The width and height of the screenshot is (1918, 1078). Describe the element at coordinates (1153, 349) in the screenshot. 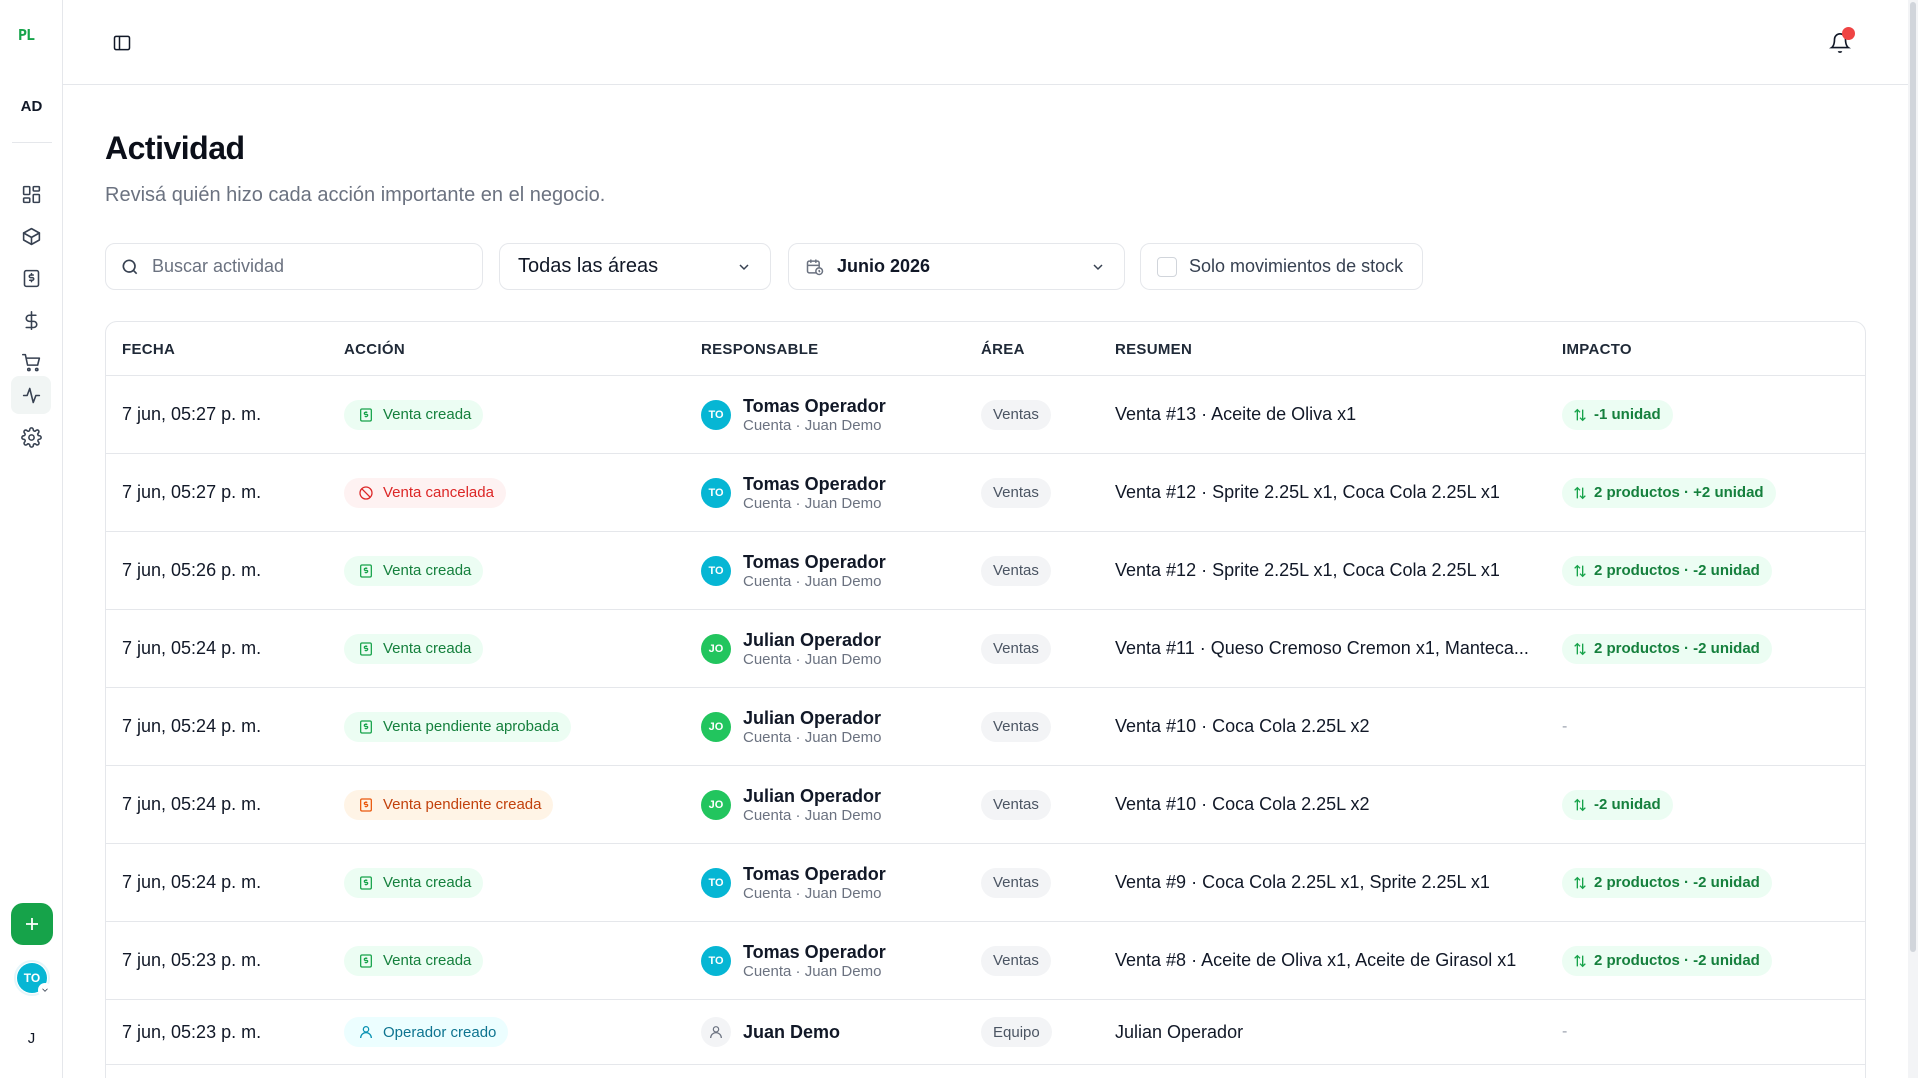

I see `col-header-summary: RESUMEN` at that location.